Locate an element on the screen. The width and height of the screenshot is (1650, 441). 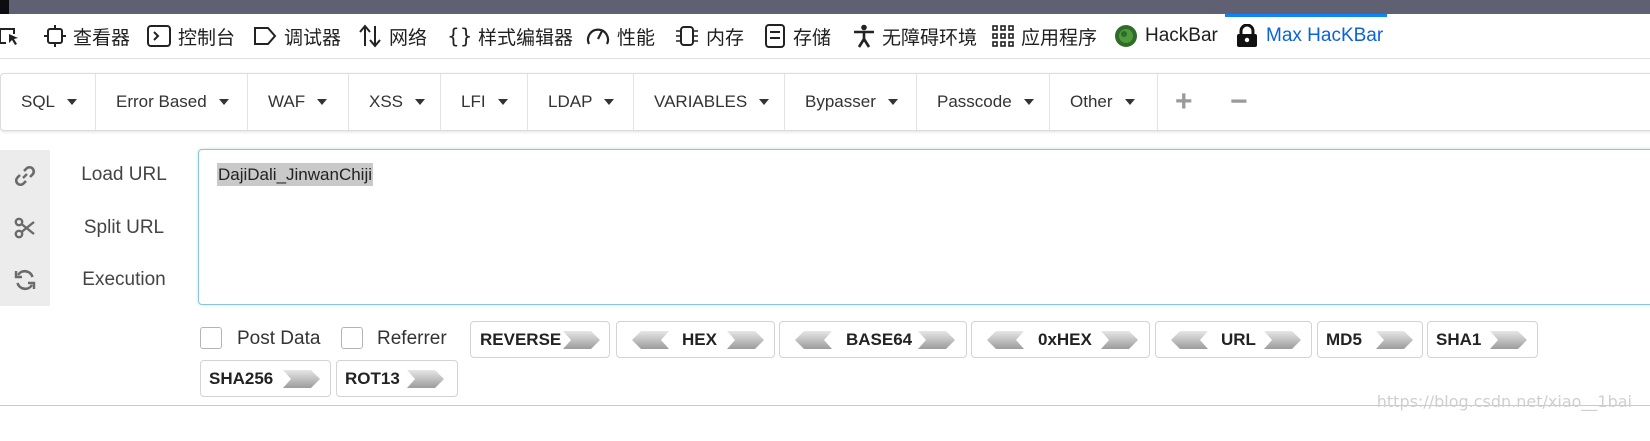
lock-icon is located at coordinates (1247, 35).